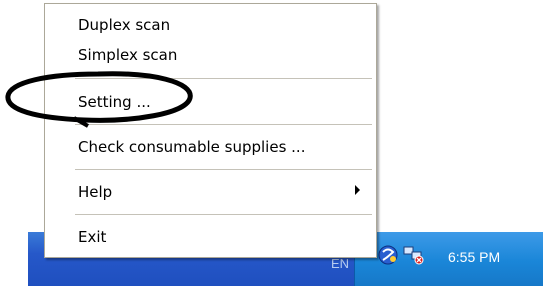  I want to click on clock: 6:55 PM, so click(474, 257).